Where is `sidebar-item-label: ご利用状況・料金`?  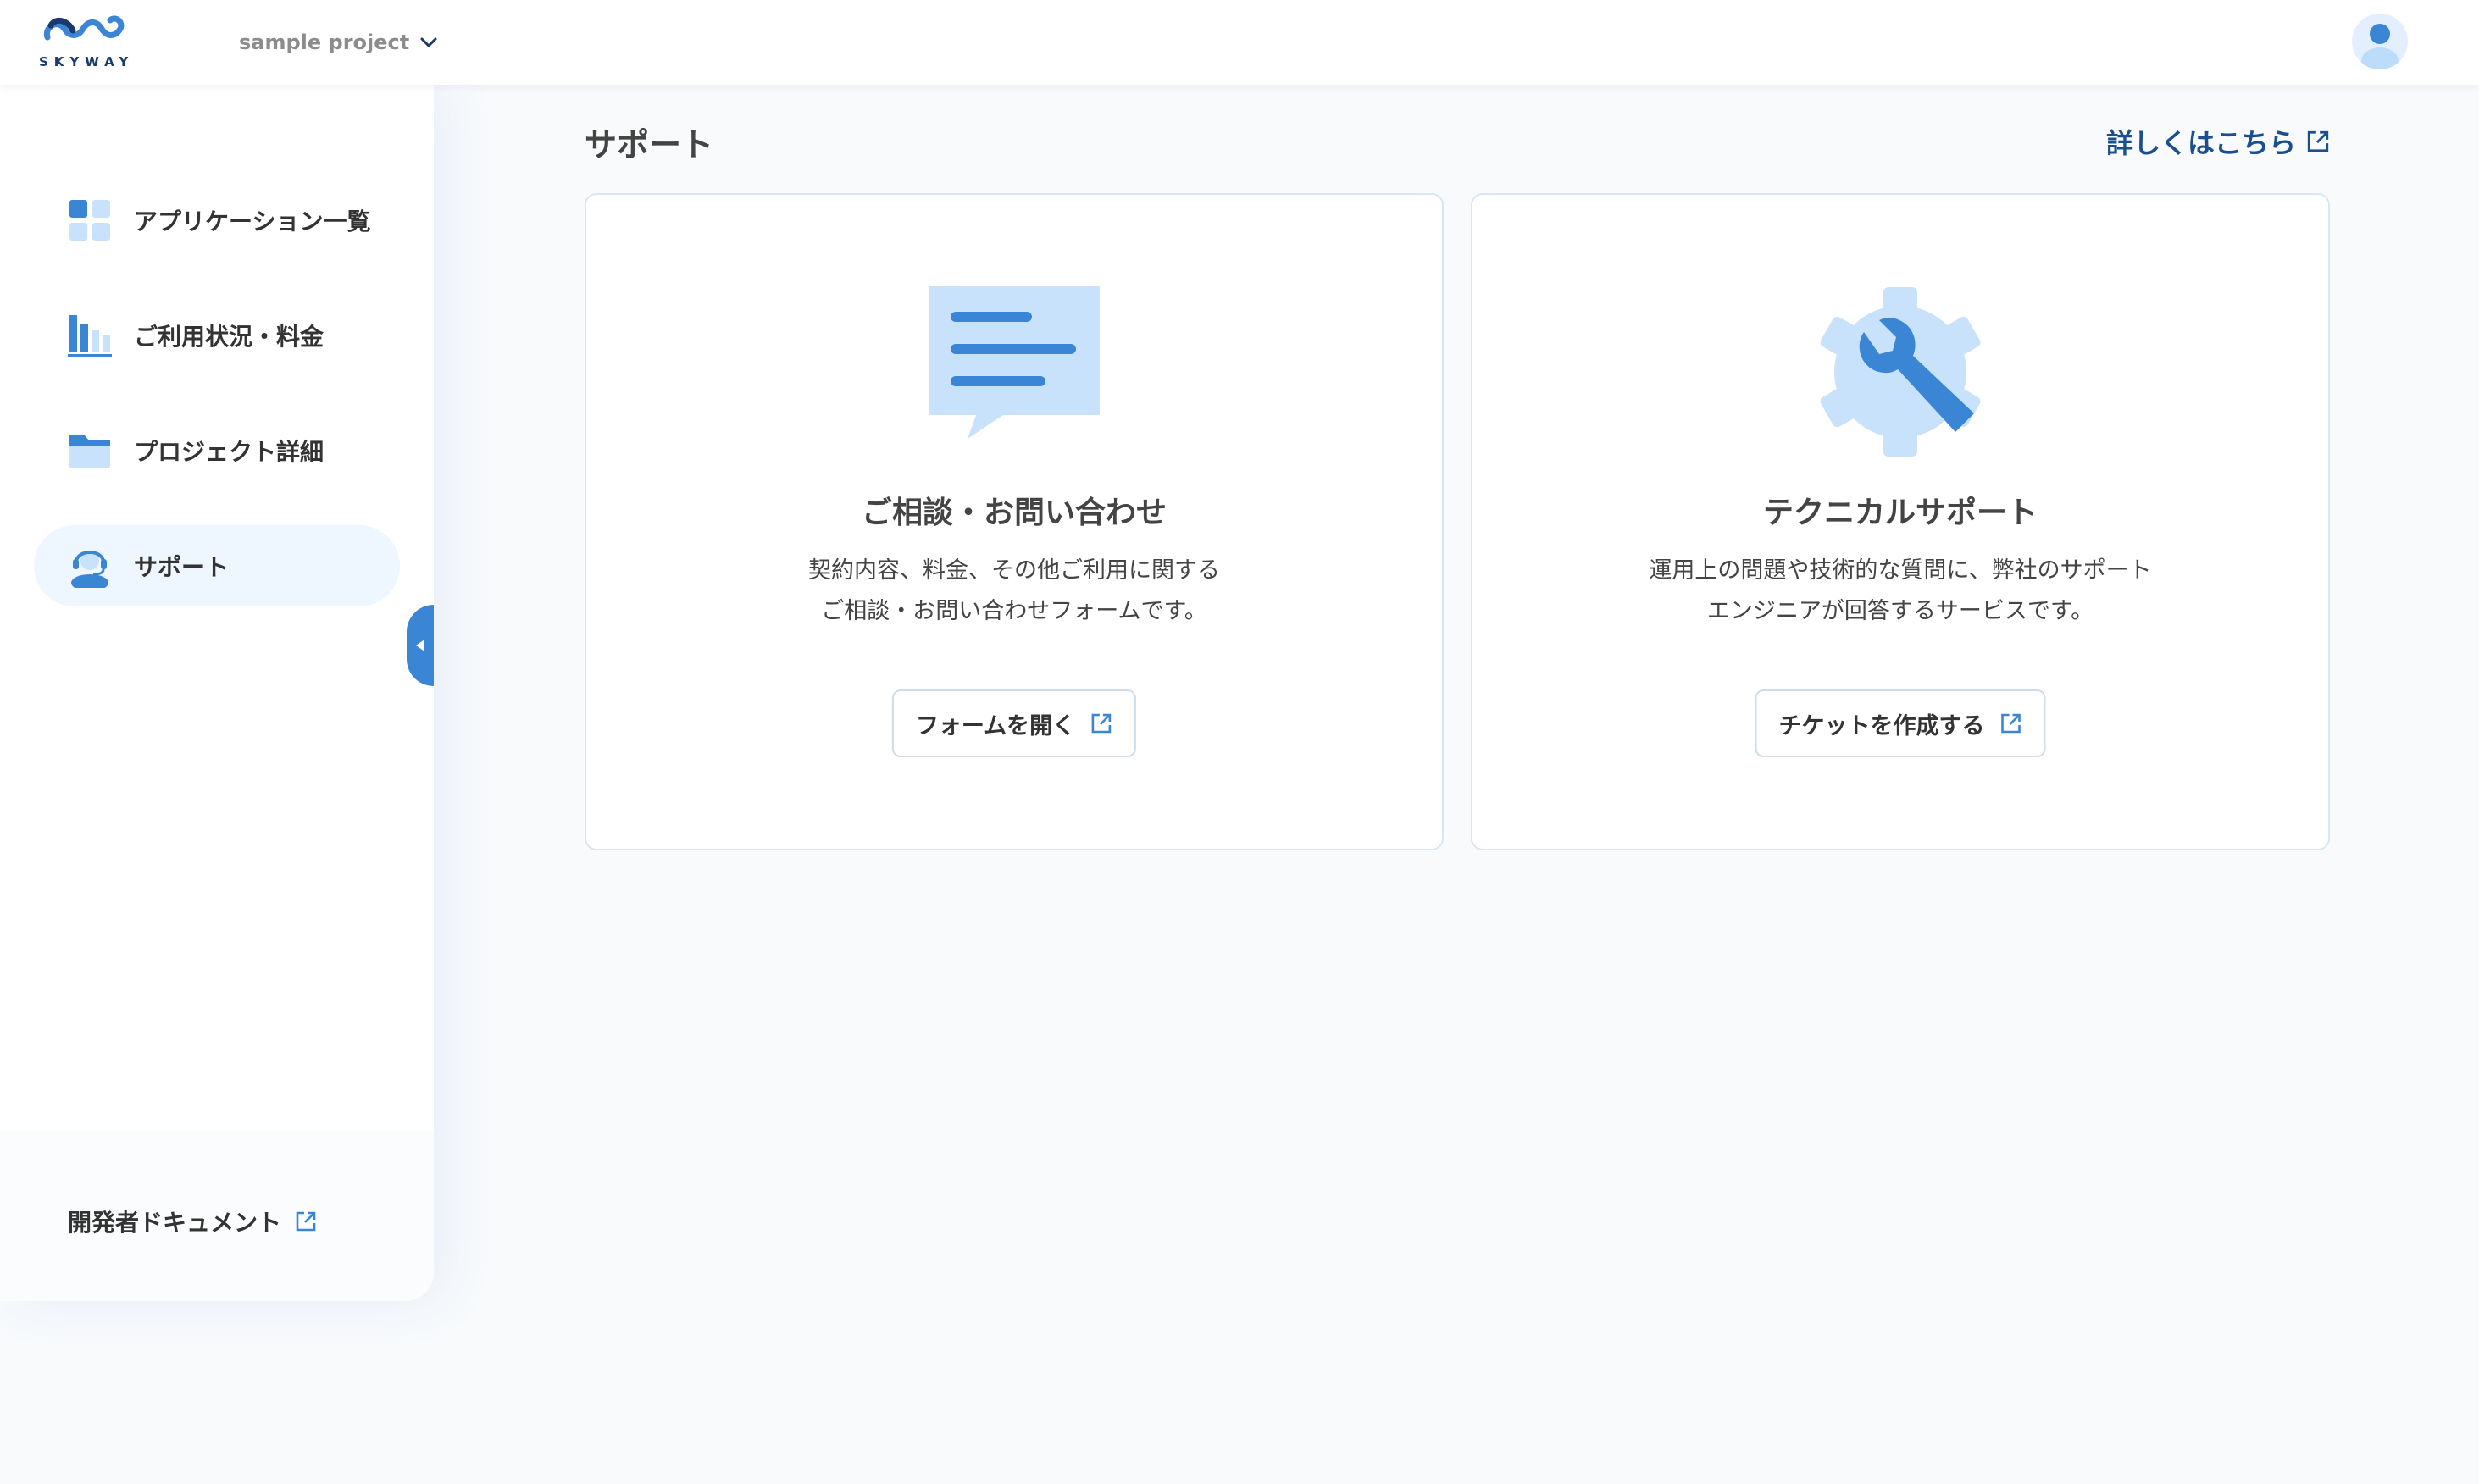 sidebar-item-label: ご利用状況・料金 is located at coordinates (229, 337).